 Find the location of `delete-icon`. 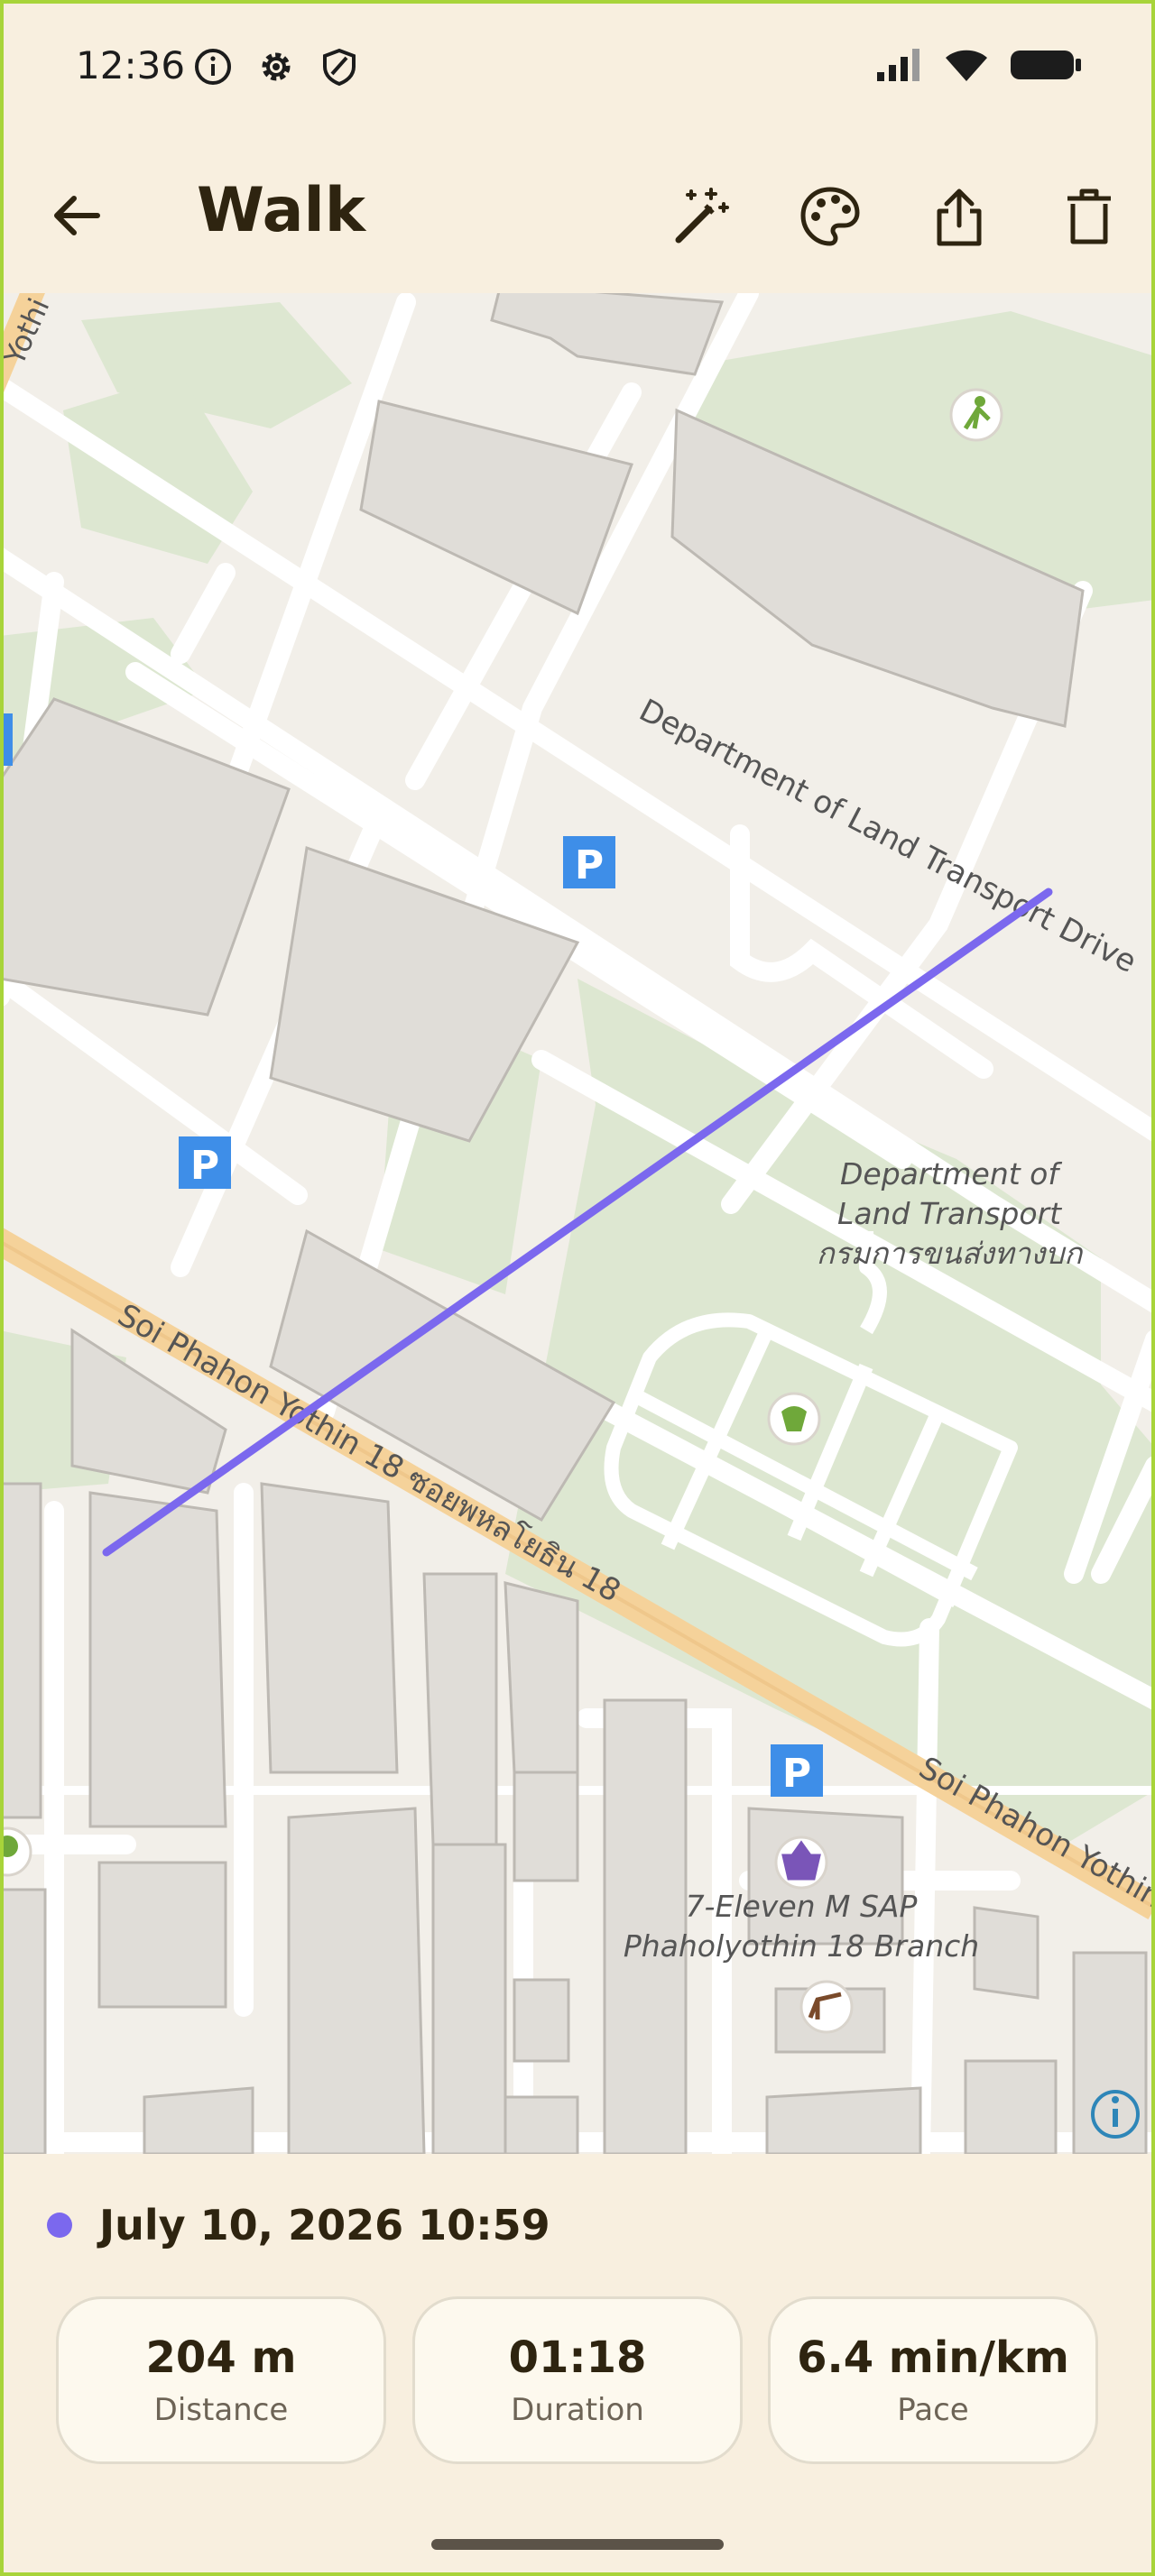

delete-icon is located at coordinates (1089, 217).